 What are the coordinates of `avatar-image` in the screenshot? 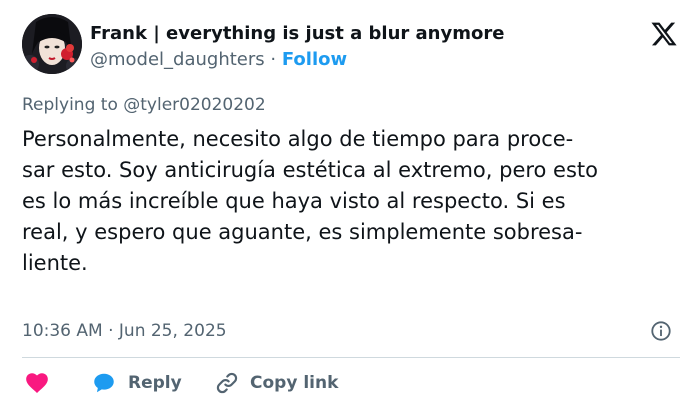 It's located at (52, 44).